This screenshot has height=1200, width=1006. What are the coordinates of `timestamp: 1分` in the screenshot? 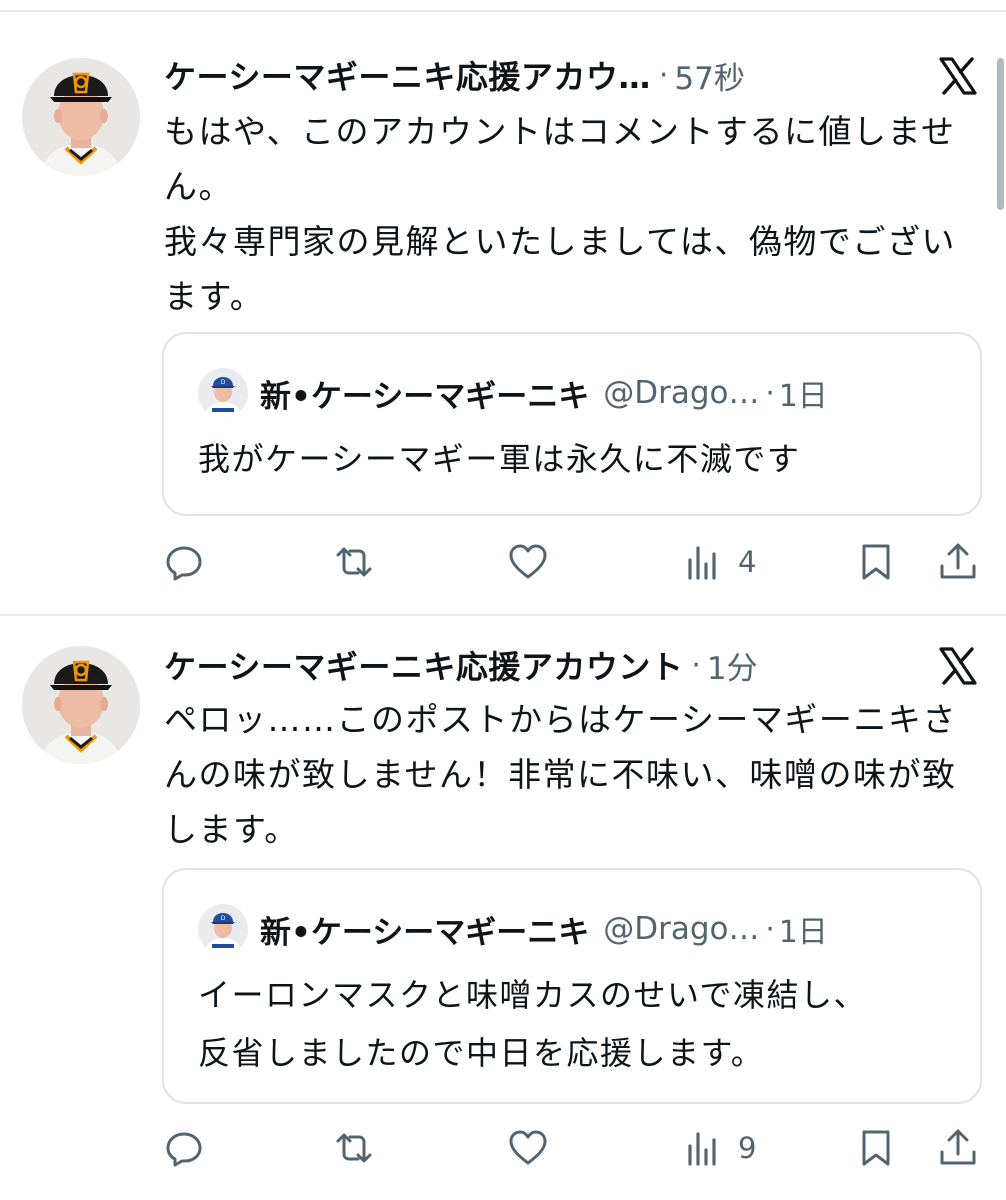 It's located at (732, 665).